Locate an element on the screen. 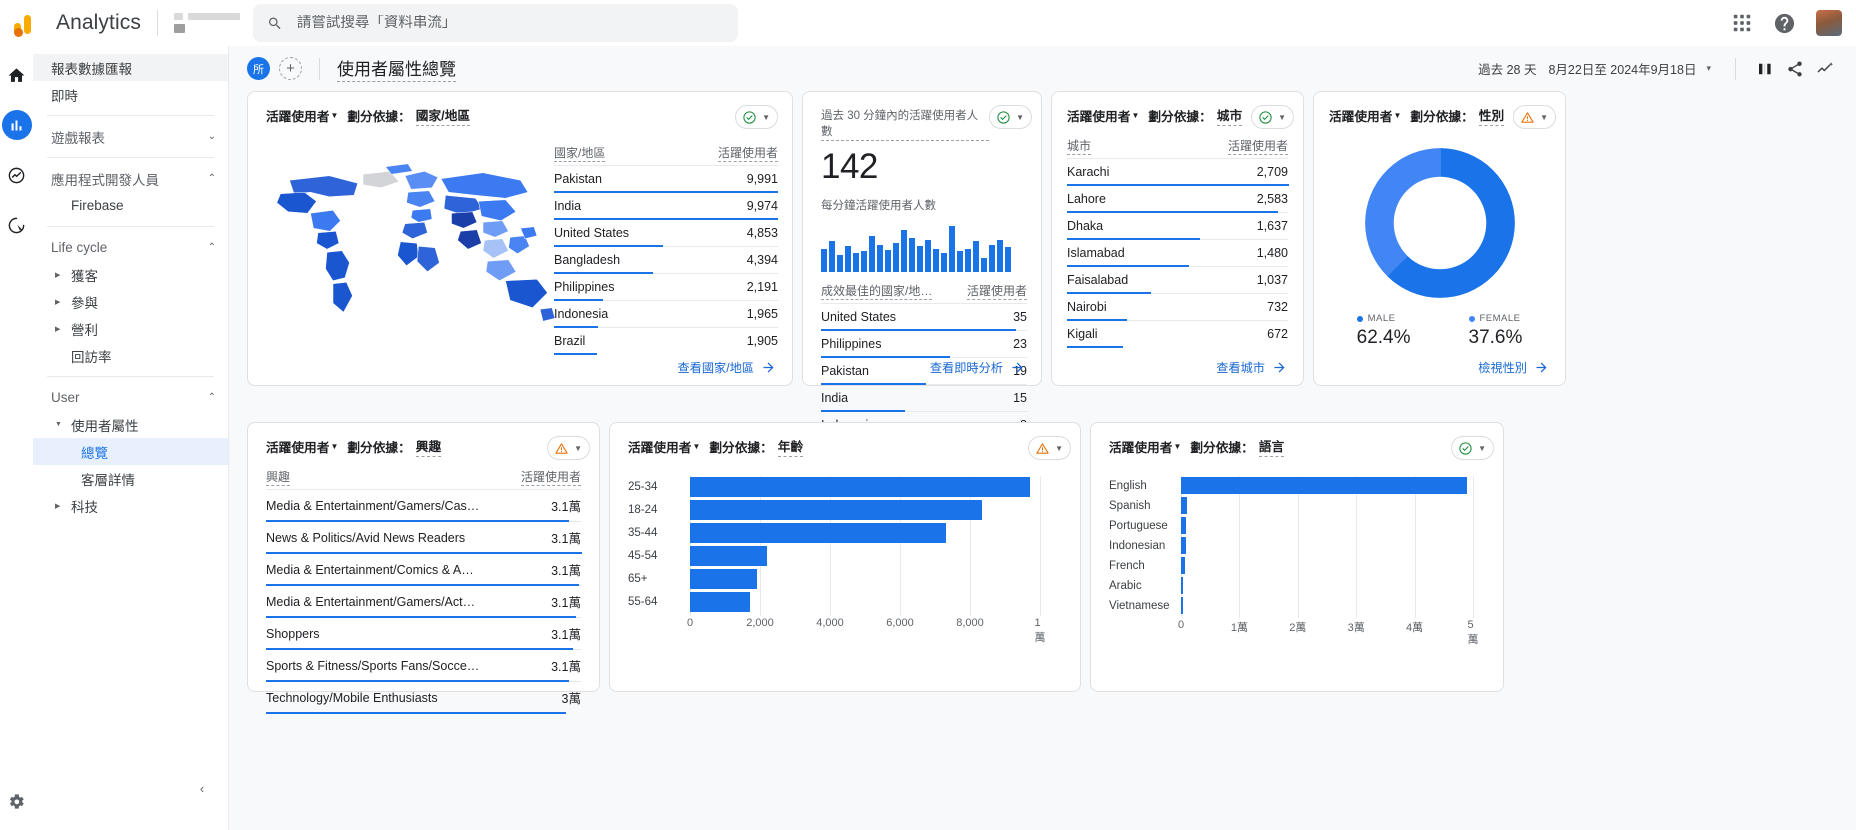 Image resolution: width=1856 pixels, height=830 pixels. avatar is located at coordinates (1829, 23).